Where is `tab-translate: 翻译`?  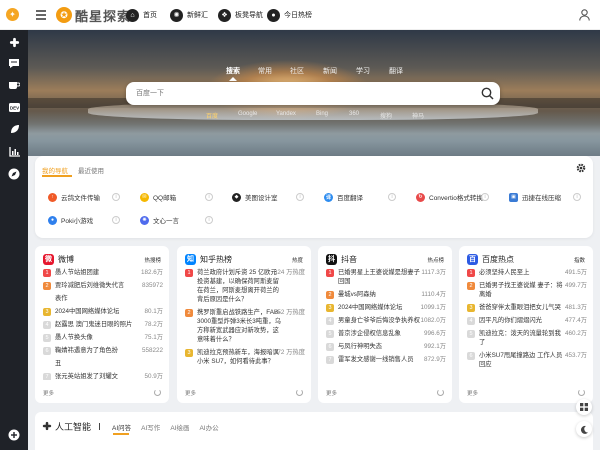
tab-translate: 翻译 is located at coordinates (396, 71).